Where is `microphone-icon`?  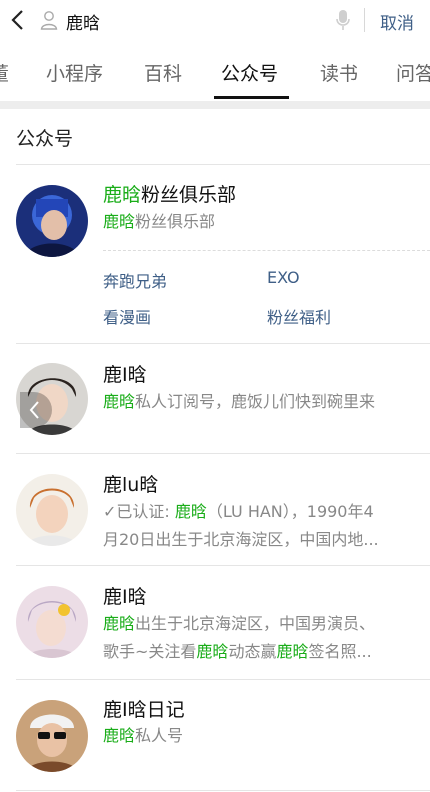
microphone-icon is located at coordinates (343, 20).